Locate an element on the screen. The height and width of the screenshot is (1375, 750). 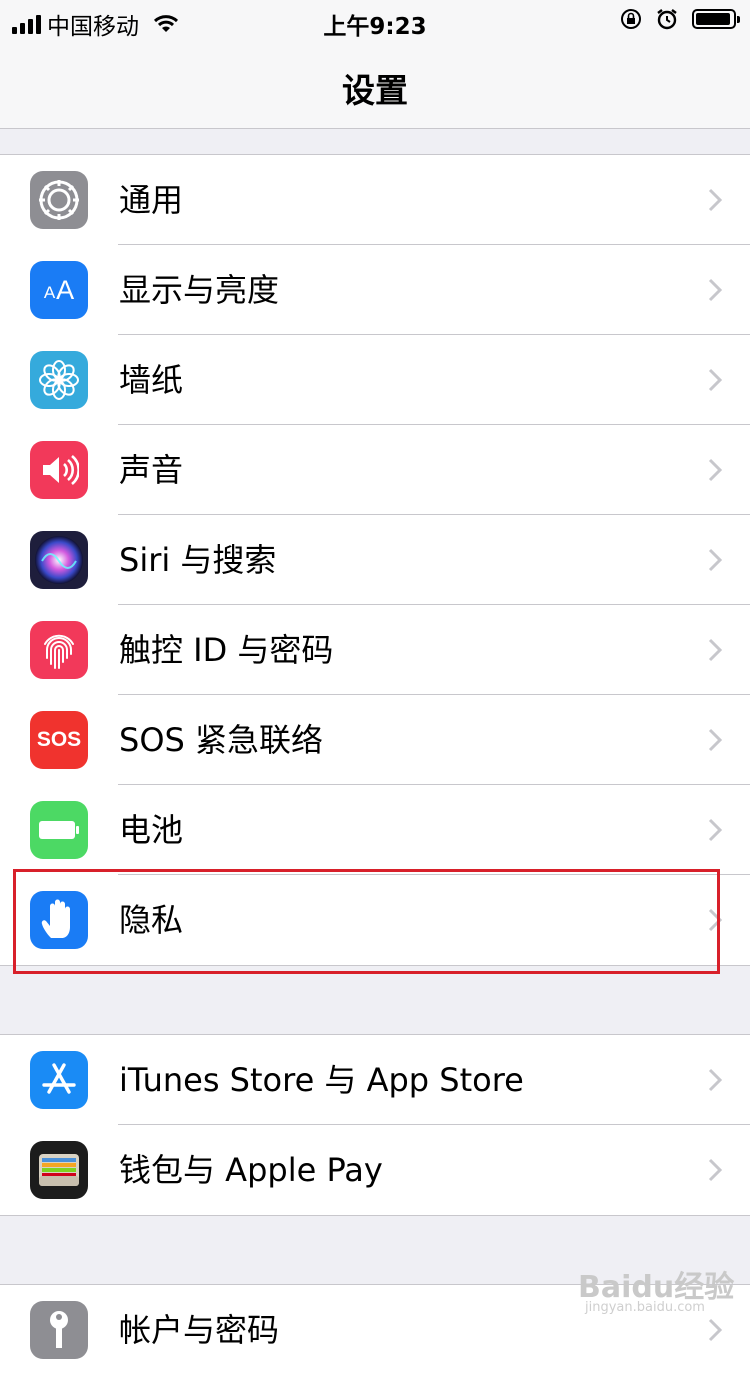
battery-icon is located at coordinates (59, 830).